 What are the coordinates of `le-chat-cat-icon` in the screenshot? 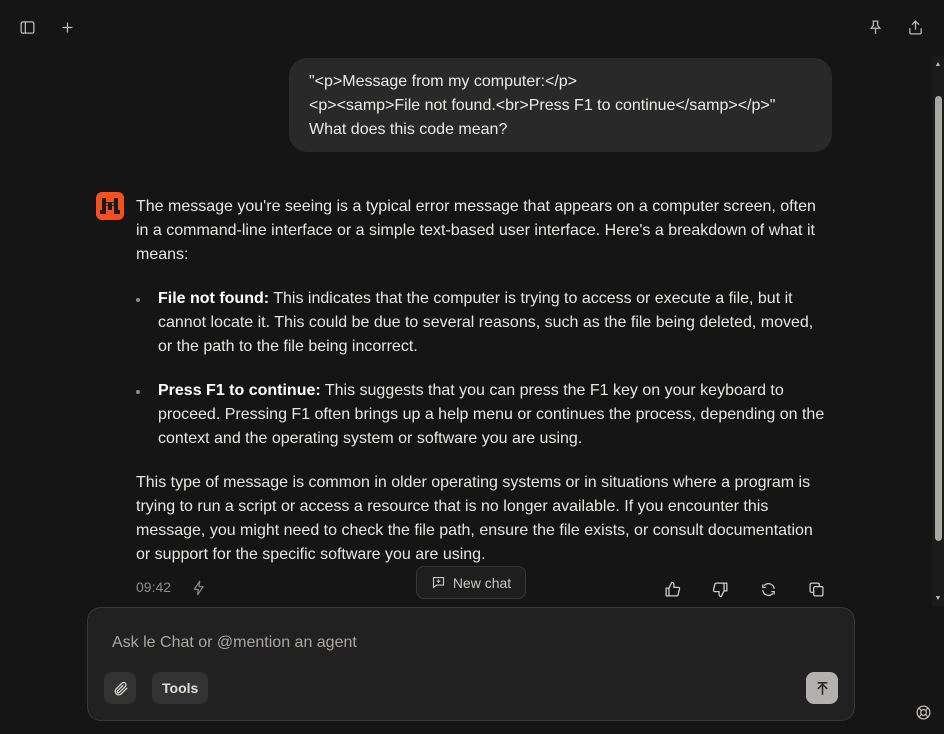 It's located at (110, 206).